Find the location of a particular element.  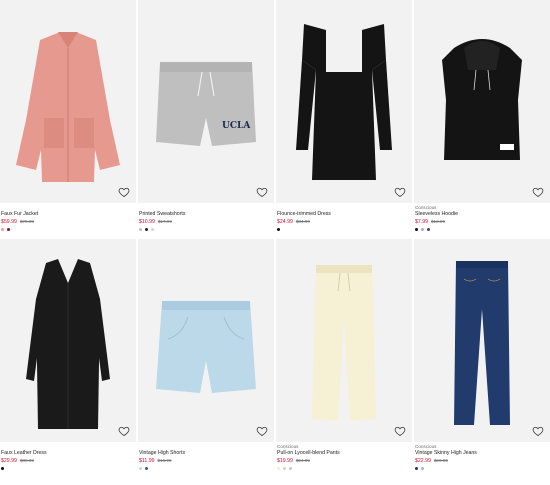

original-price: $29.99 is located at coordinates (440, 460).